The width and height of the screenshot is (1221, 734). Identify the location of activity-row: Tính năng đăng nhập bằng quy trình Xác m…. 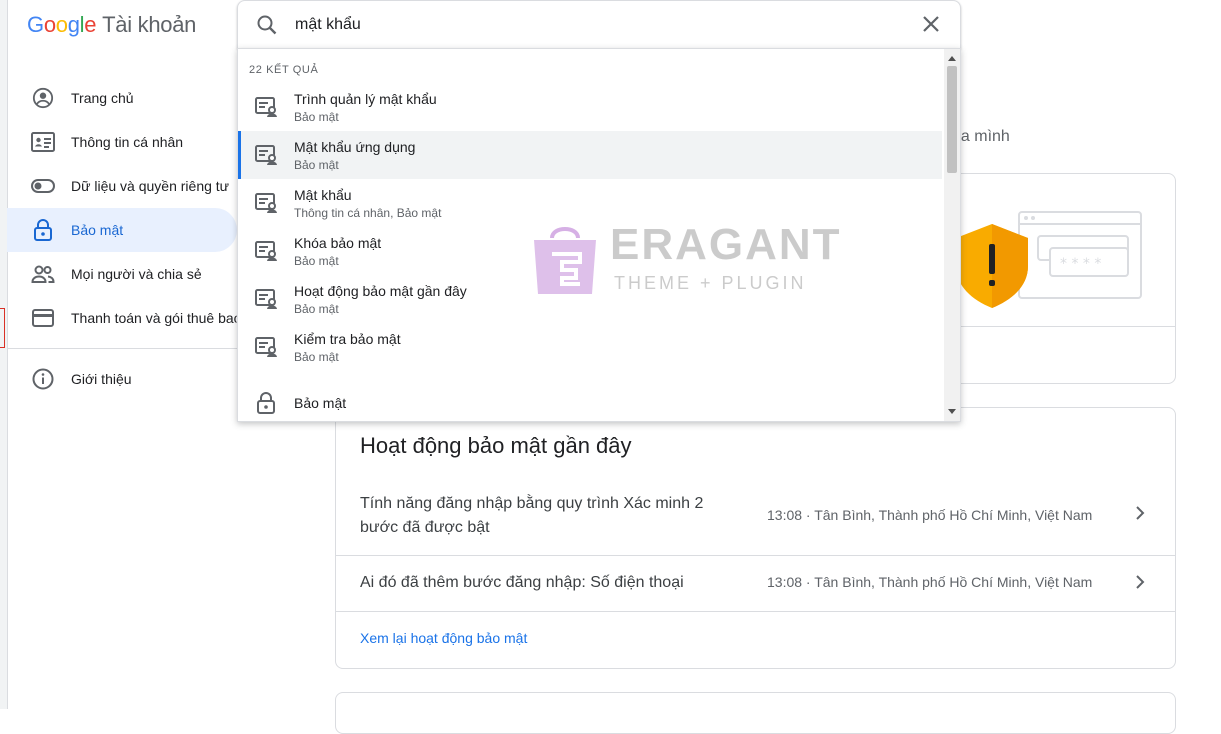
(755, 523).